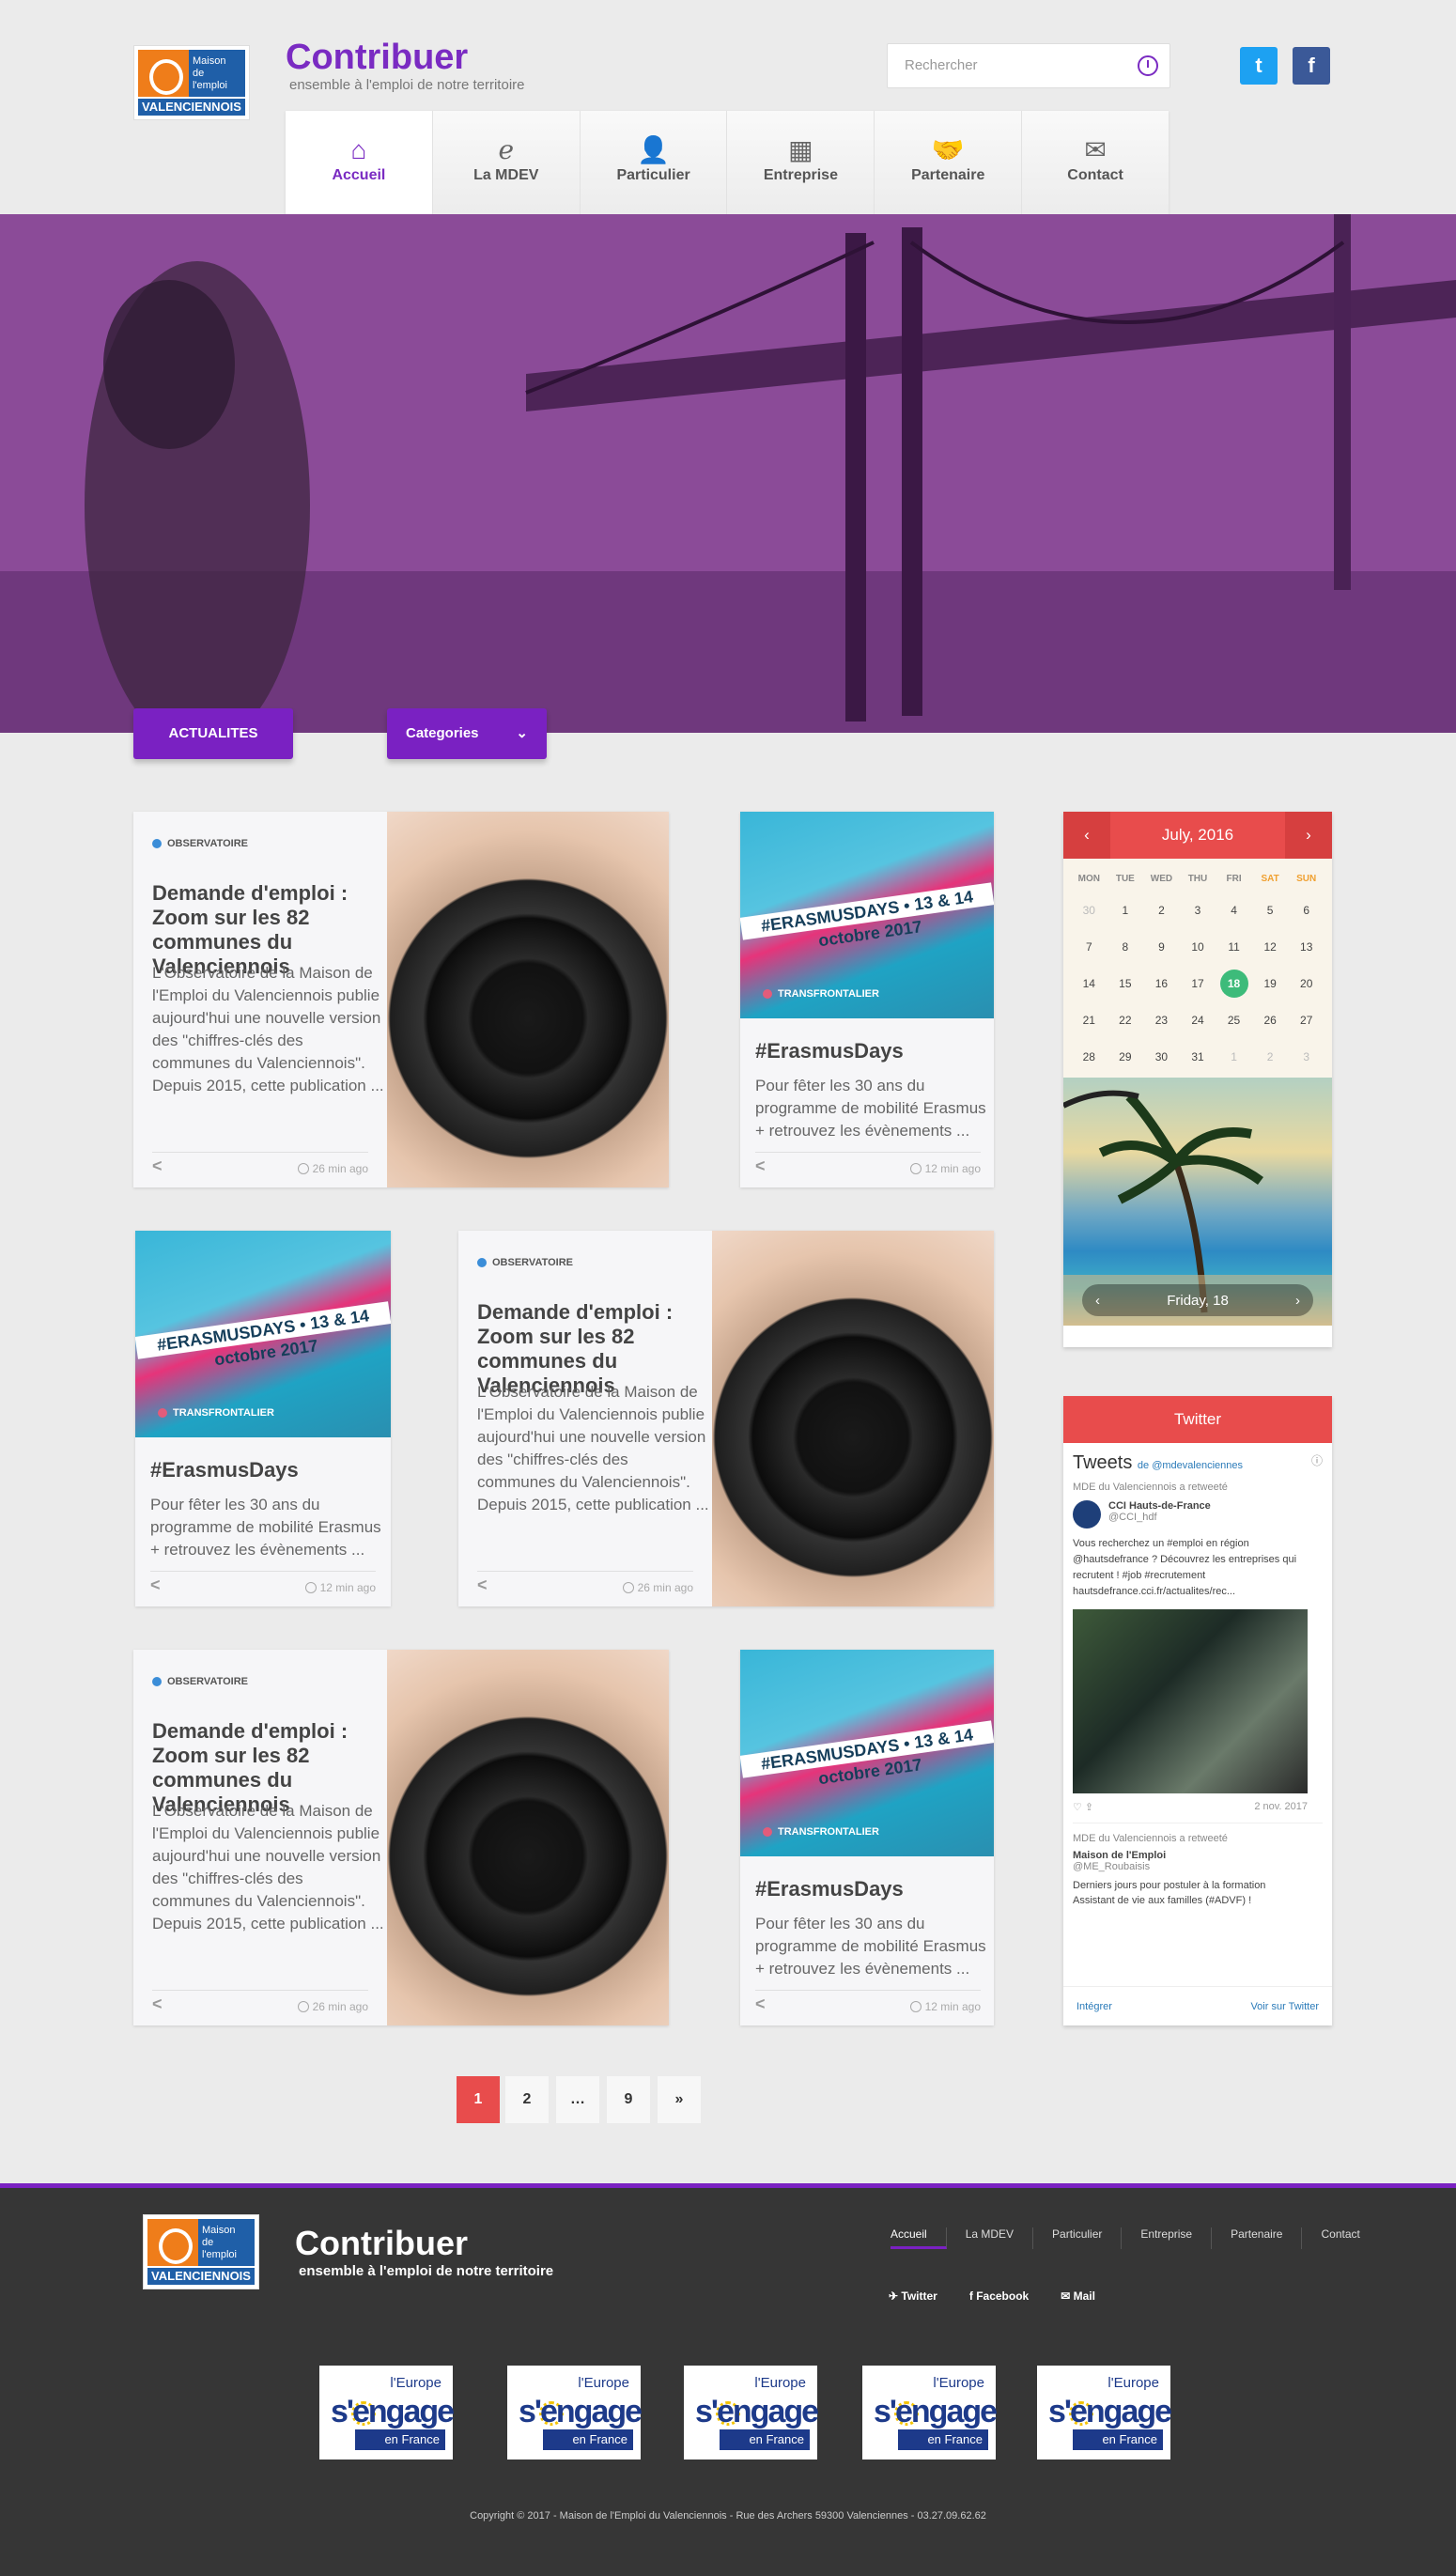 This screenshot has height=2576, width=1456. I want to click on site-title: Contribuer, so click(377, 58).